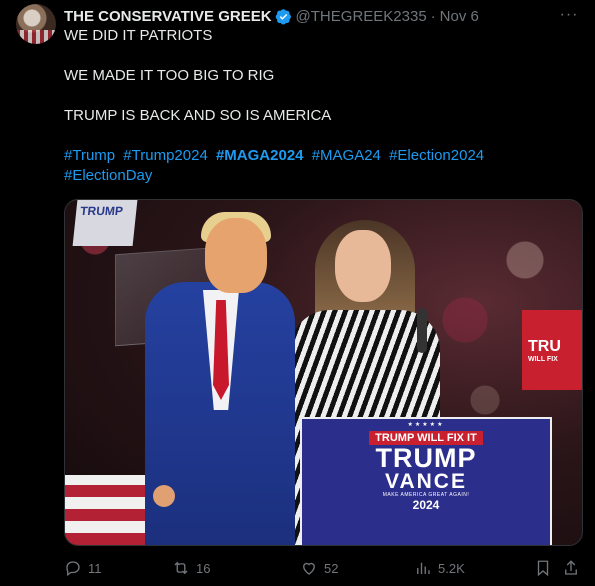 This screenshot has height=586, width=595. What do you see at coordinates (95, 568) in the screenshot?
I see `reply-count: 11` at bounding box center [95, 568].